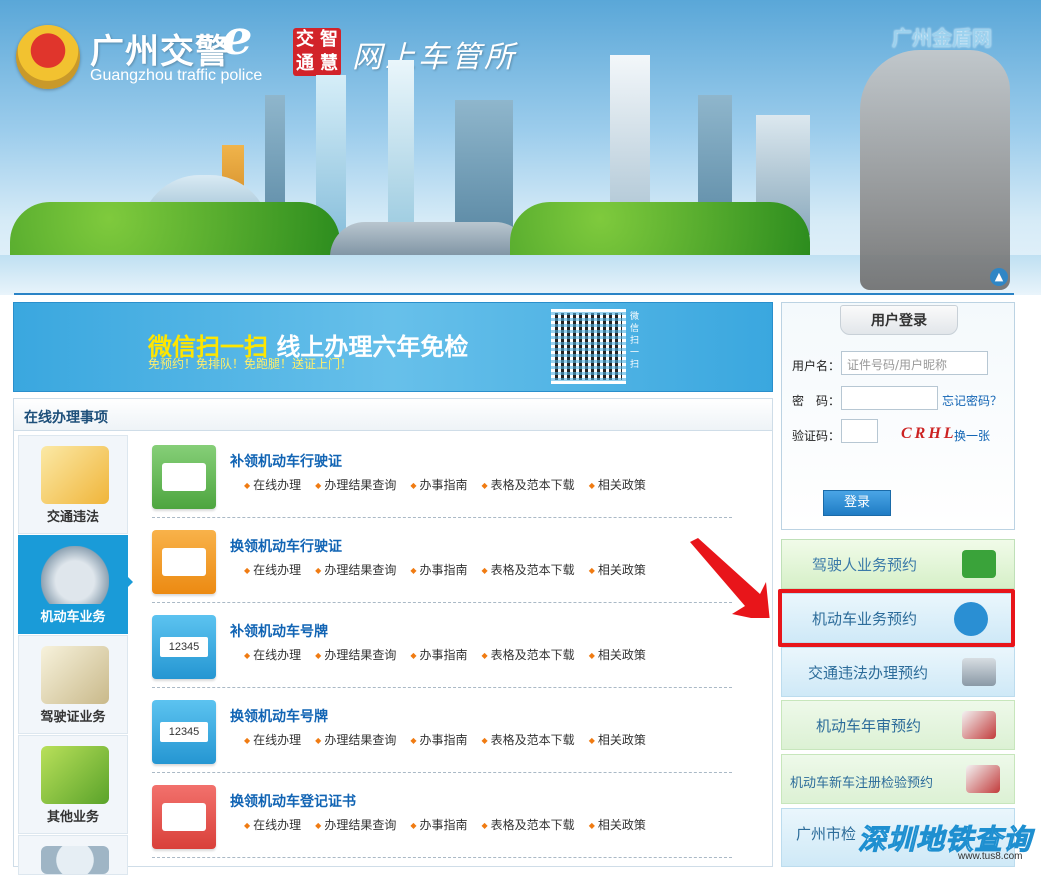 This screenshot has height=875, width=1041. Describe the element at coordinates (286, 461) in the screenshot. I see `service-title: 补领机动车行驶证` at that location.